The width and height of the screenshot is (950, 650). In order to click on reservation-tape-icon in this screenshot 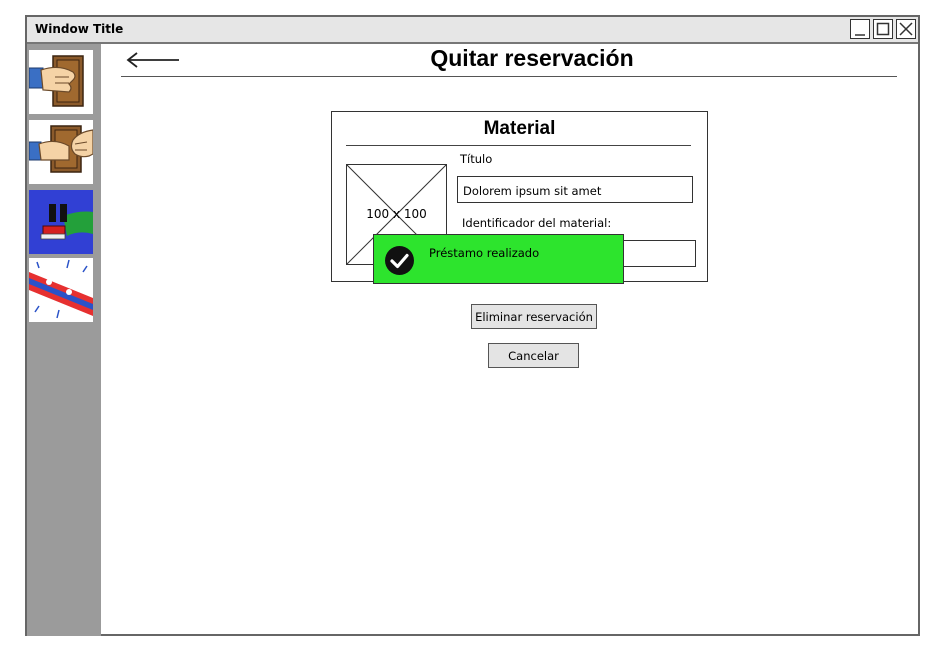, I will do `click(61, 289)`.